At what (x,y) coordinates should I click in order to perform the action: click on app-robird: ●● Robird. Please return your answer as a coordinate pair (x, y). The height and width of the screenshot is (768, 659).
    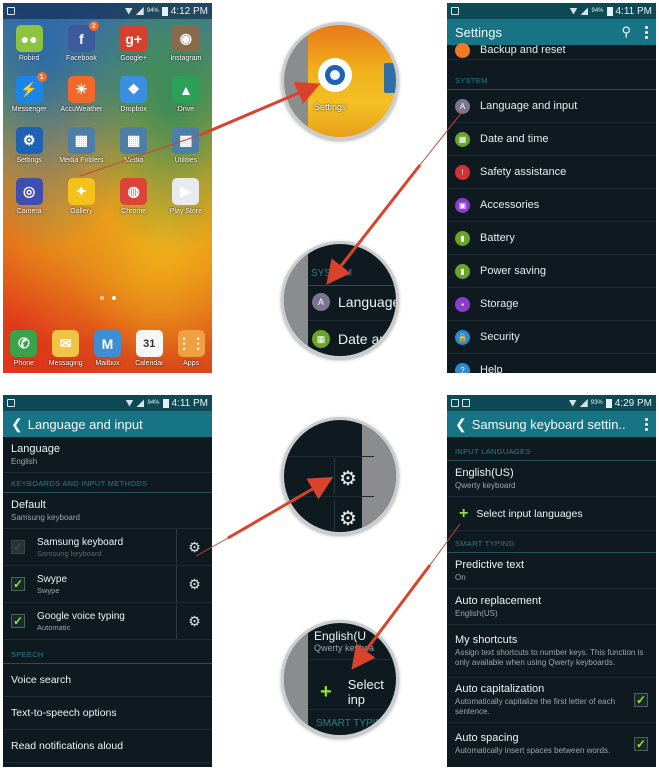
    Looking at the image, I should click on (29, 43).